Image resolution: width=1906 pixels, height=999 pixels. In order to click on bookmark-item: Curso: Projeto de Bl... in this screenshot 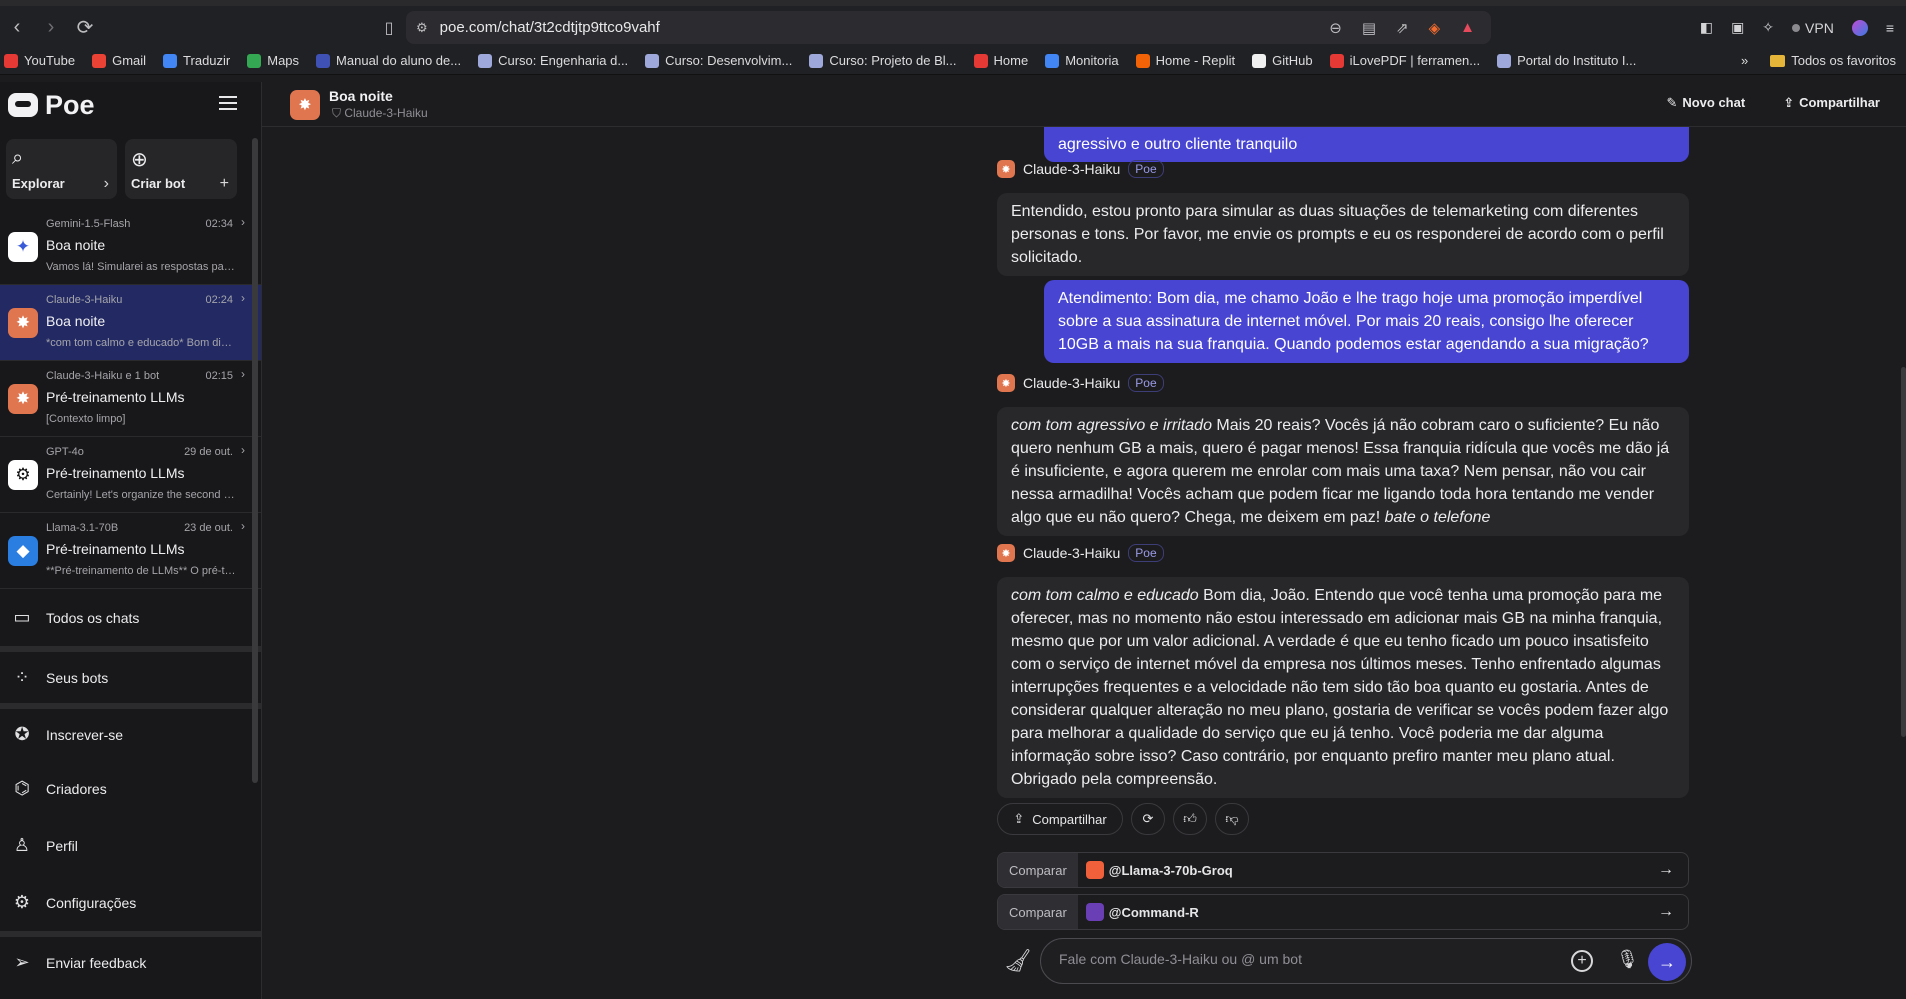, I will do `click(883, 60)`.